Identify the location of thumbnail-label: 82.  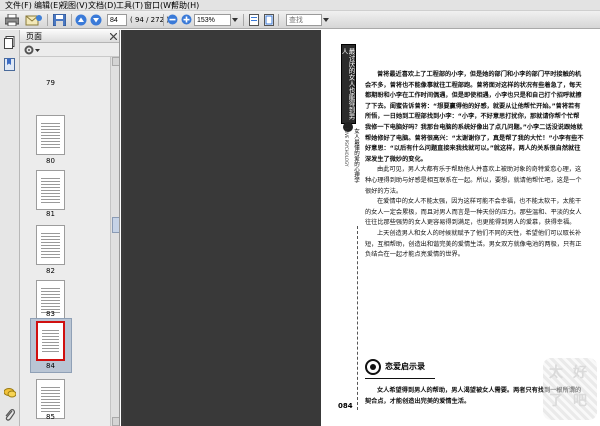
(50, 271).